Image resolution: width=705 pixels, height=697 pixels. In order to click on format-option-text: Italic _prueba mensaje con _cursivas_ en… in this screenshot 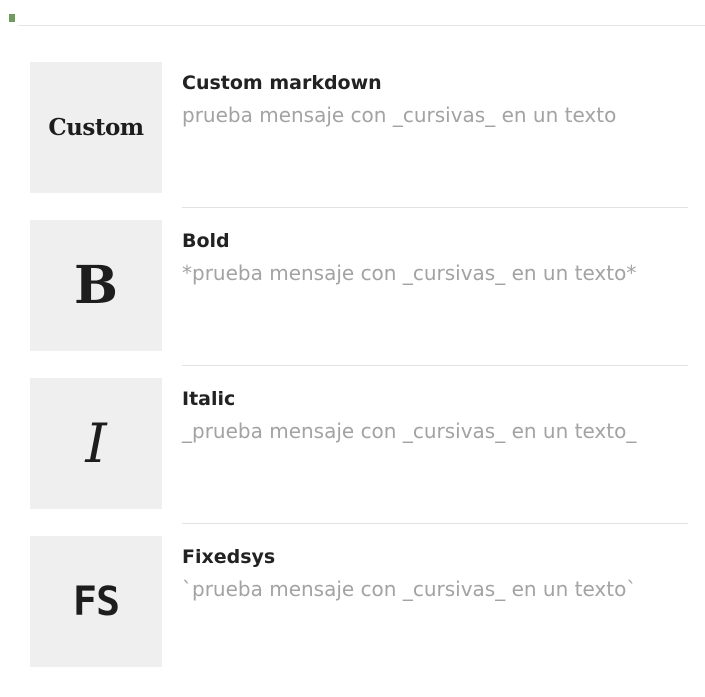, I will do `click(432, 416)`.